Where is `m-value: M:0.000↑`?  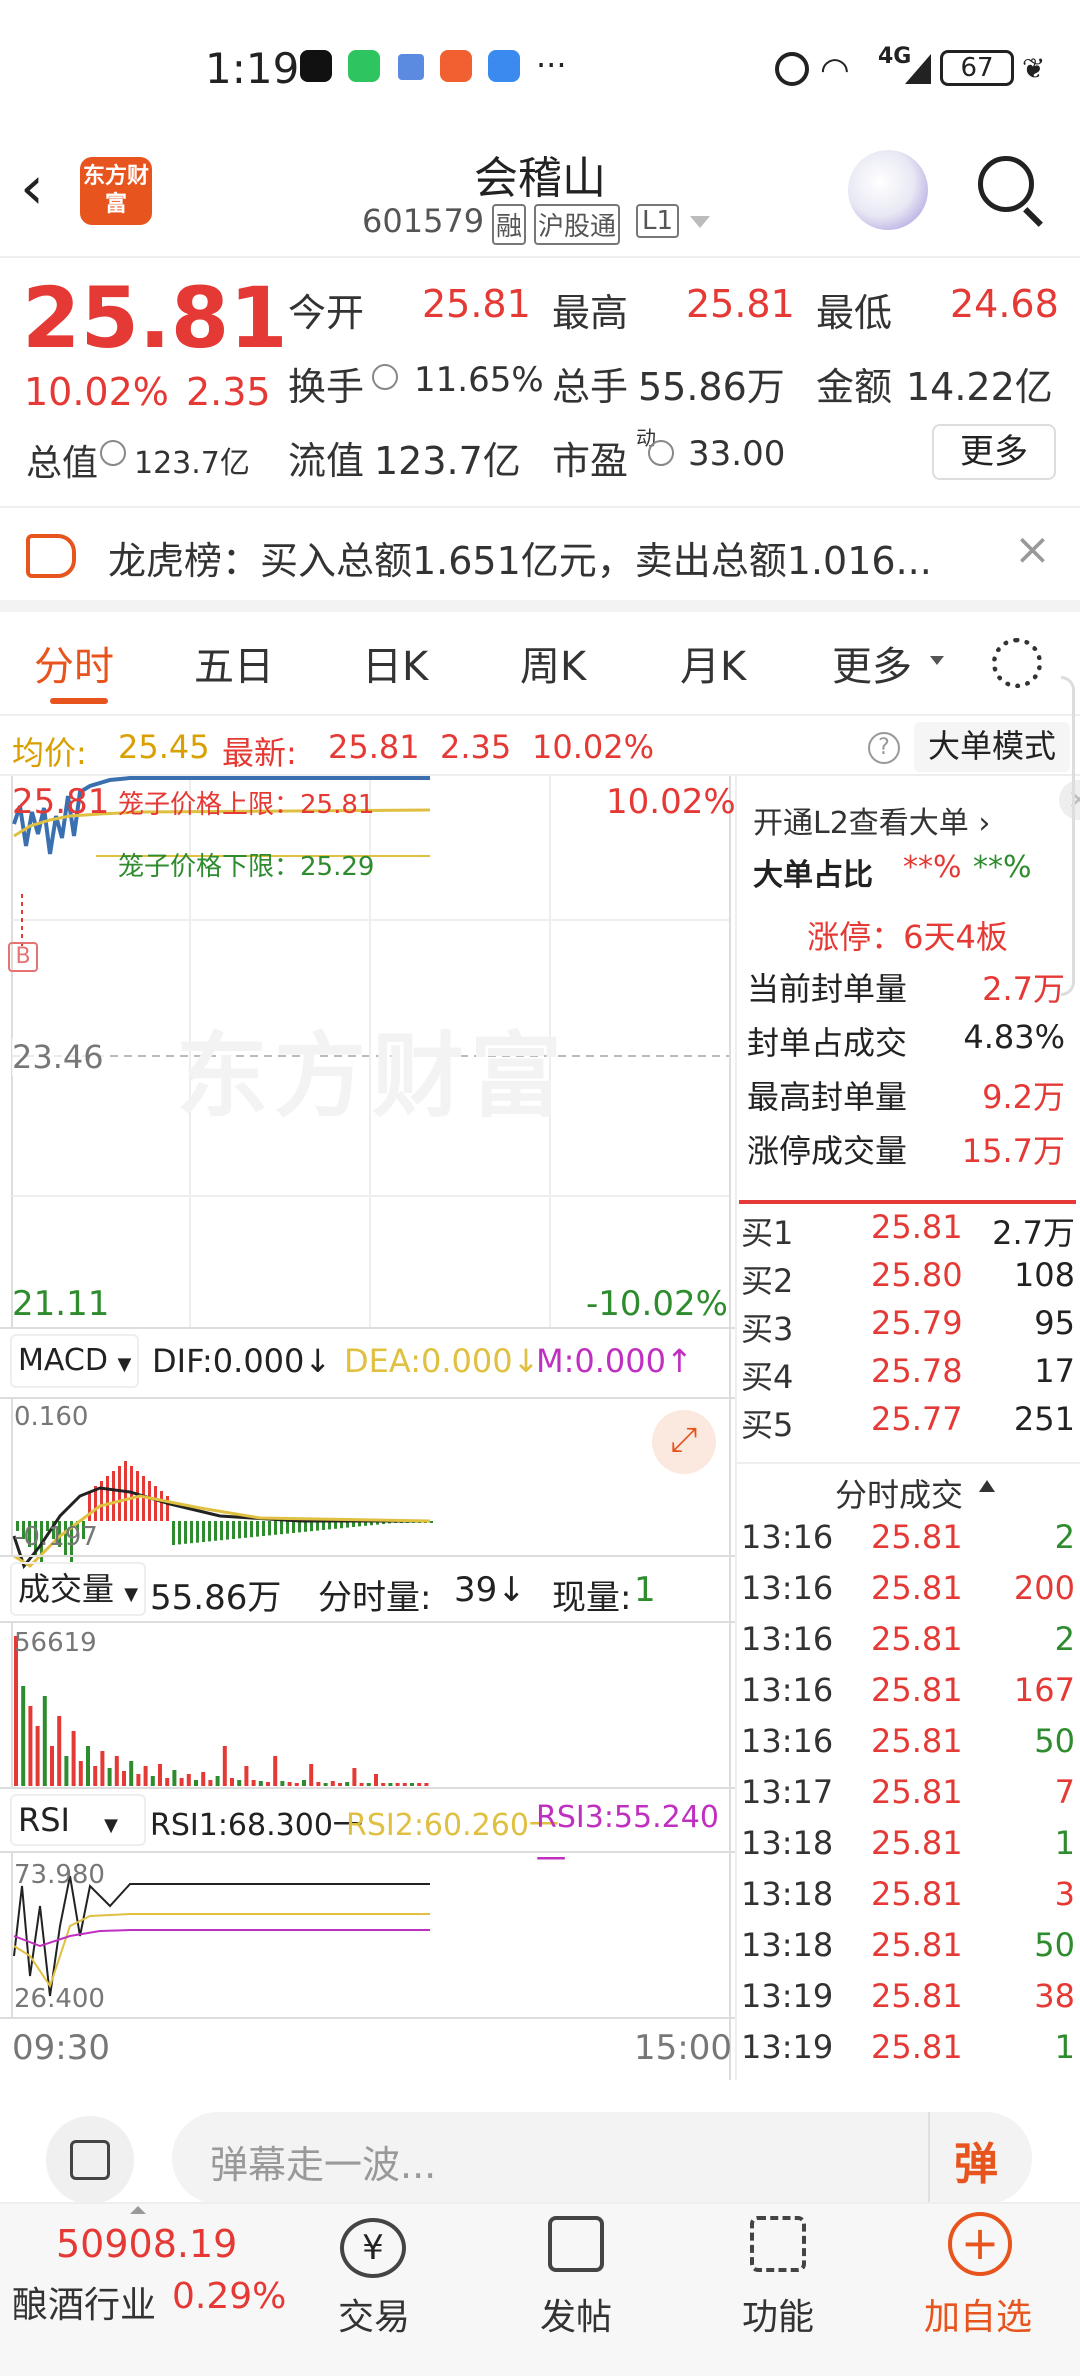 m-value: M:0.000↑ is located at coordinates (614, 1361).